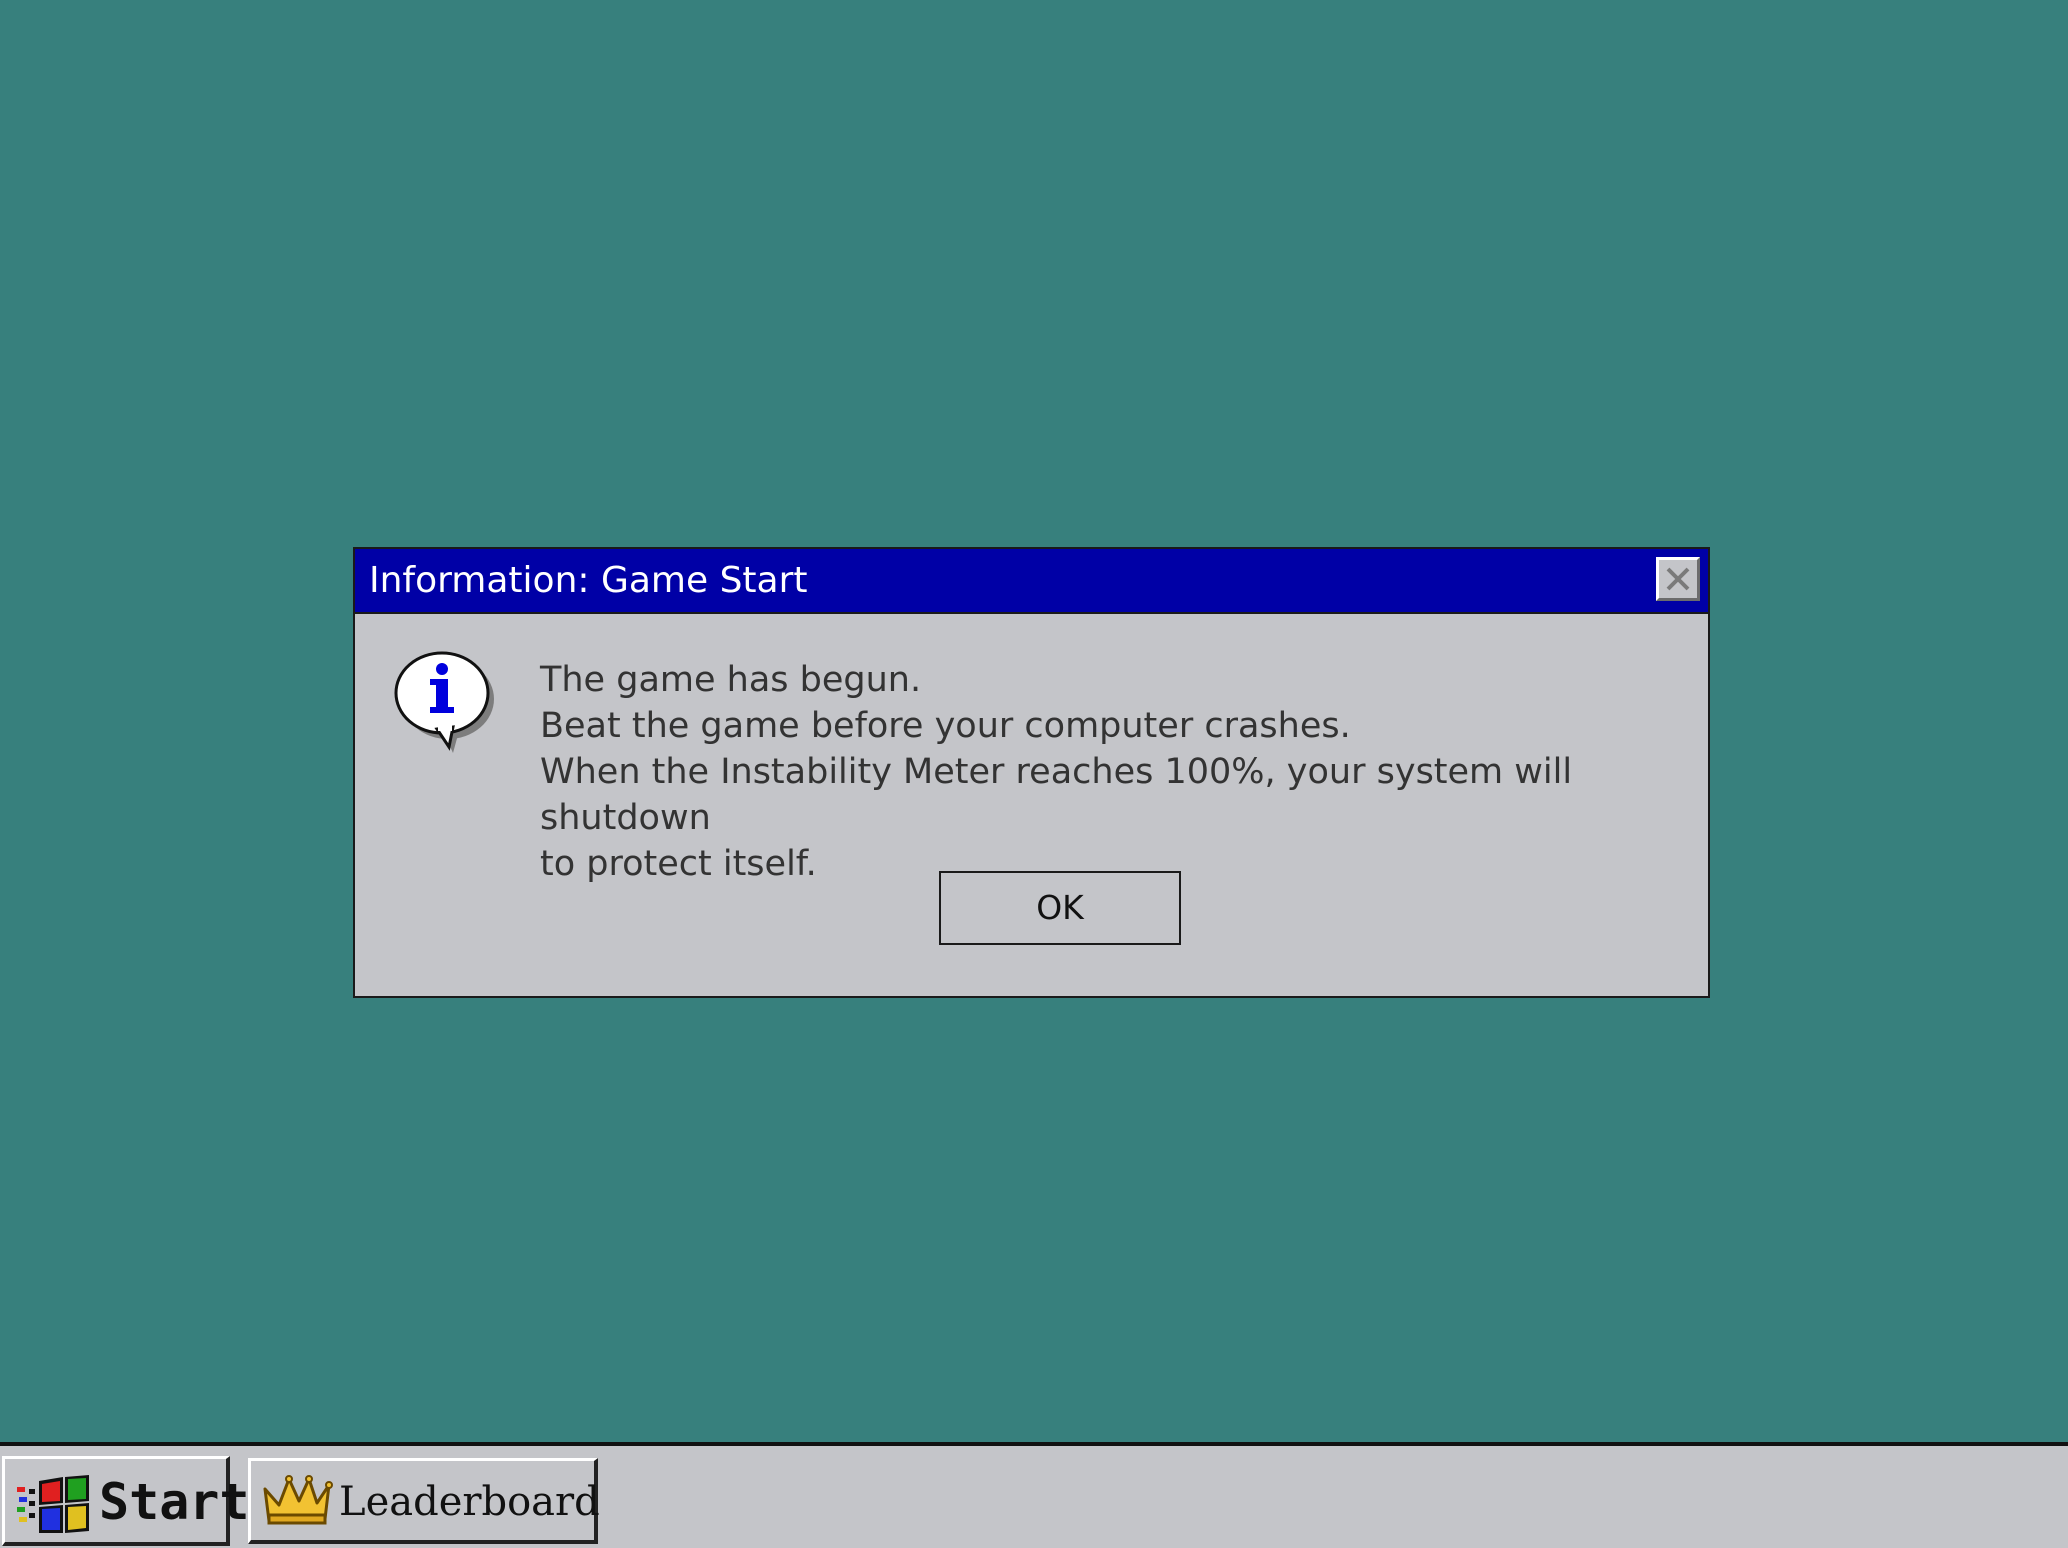  Describe the element at coordinates (298, 1500) in the screenshot. I see `crown-icon` at that location.